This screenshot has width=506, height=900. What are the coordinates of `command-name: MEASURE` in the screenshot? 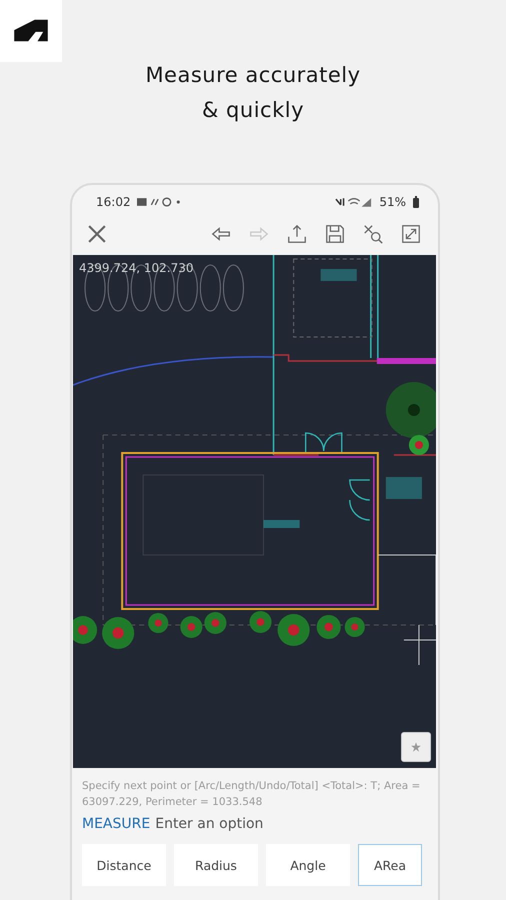 It's located at (116, 824).